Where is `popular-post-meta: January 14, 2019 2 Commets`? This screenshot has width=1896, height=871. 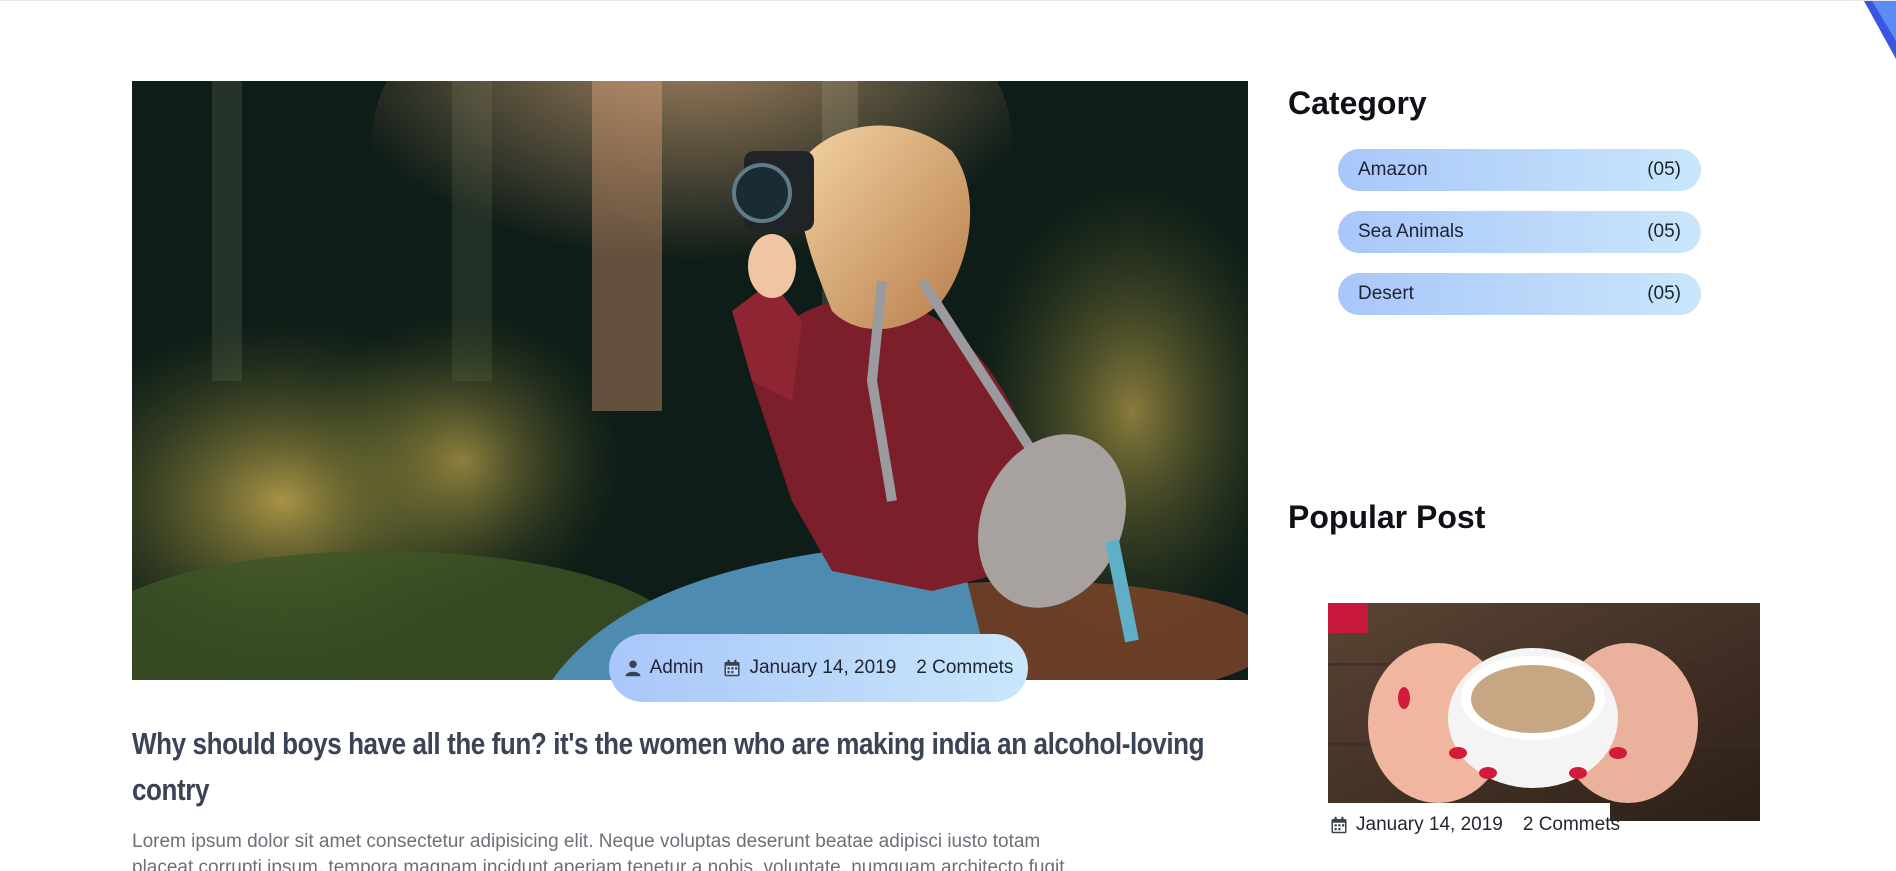
popular-post-meta: January 14, 2019 2 Commets is located at coordinates (1474, 825).